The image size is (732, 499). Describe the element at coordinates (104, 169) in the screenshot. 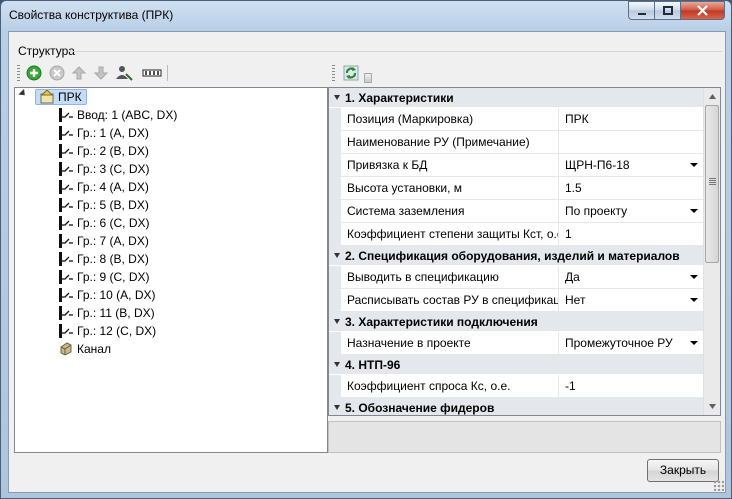

I see `tree-item-group: Гр.: 3 (C, DX)` at that location.